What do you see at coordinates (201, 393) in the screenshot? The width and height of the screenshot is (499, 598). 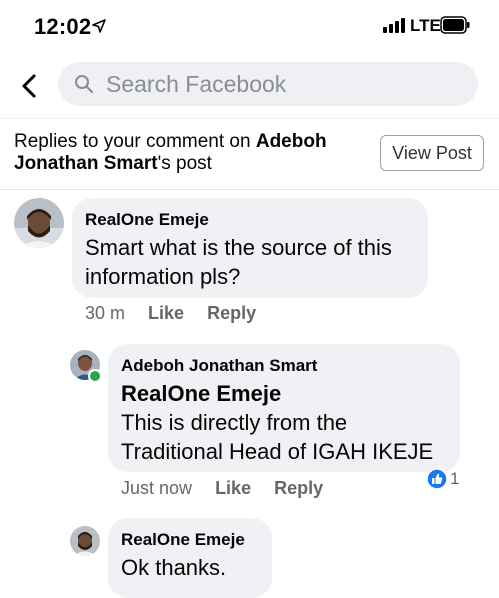 I see `mention-link: RealOne Emeje` at bounding box center [201, 393].